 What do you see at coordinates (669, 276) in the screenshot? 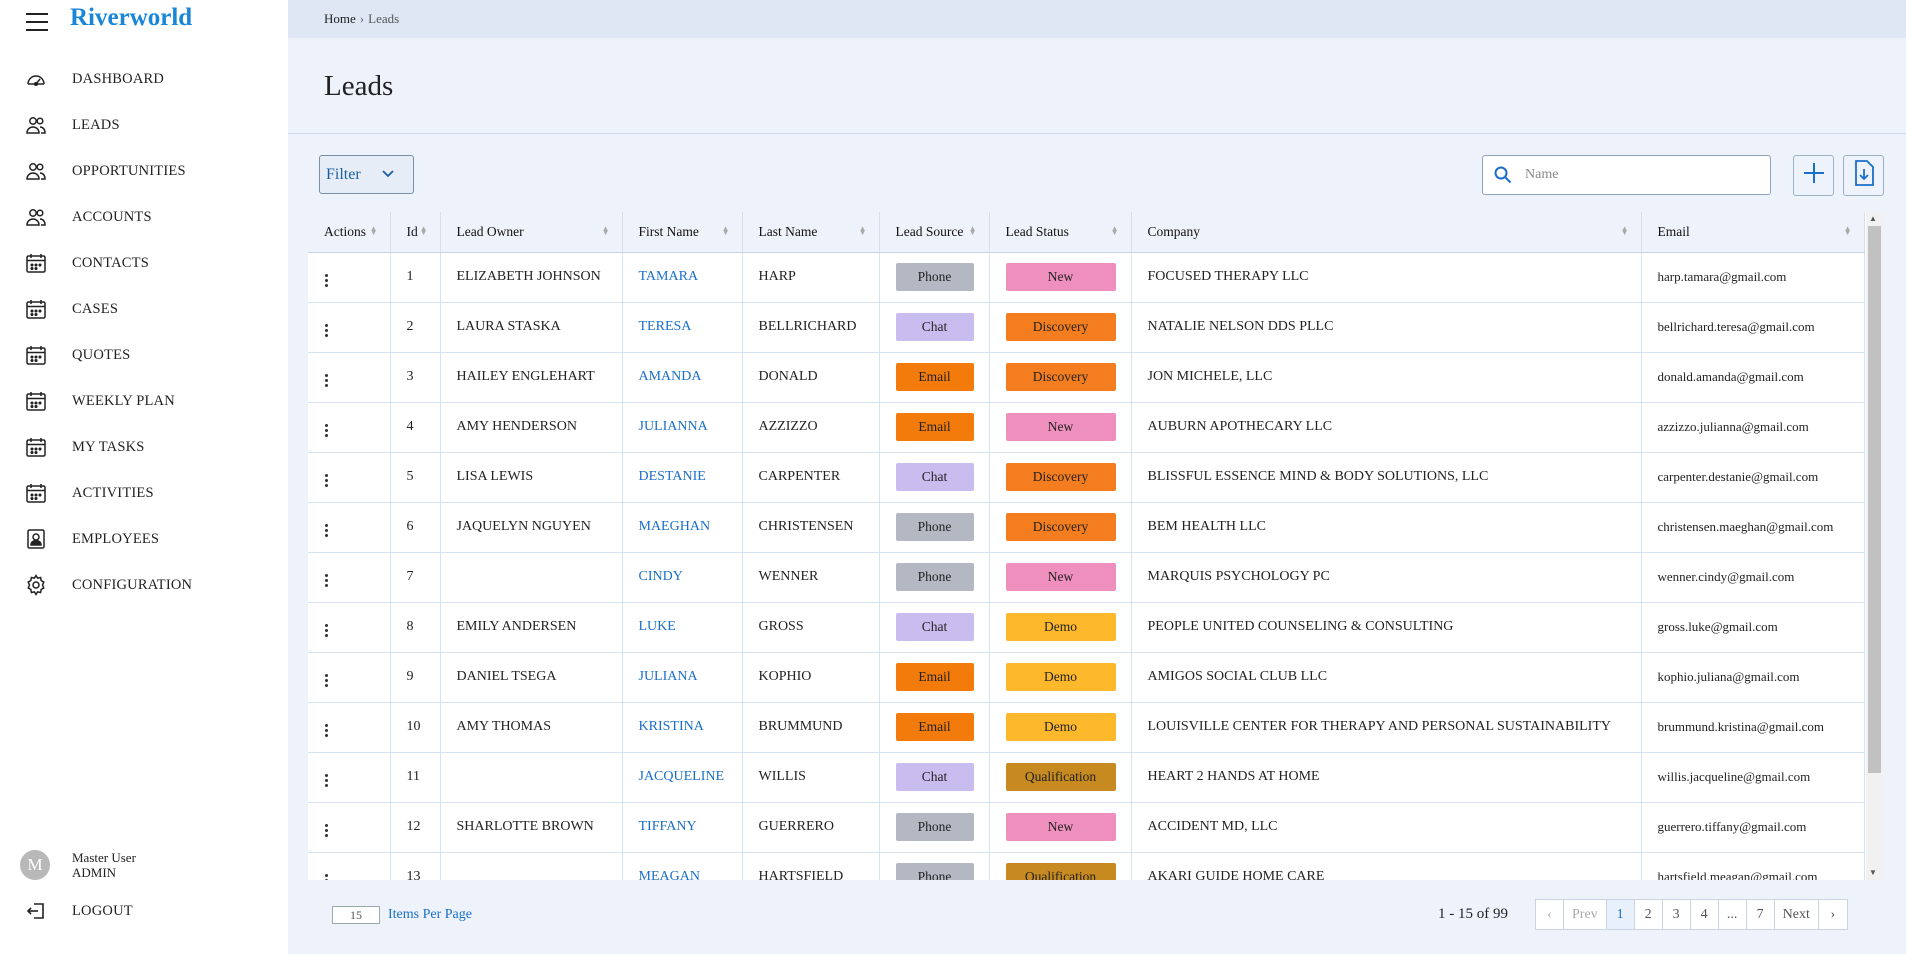
I see `first-name-link: TAMARA` at bounding box center [669, 276].